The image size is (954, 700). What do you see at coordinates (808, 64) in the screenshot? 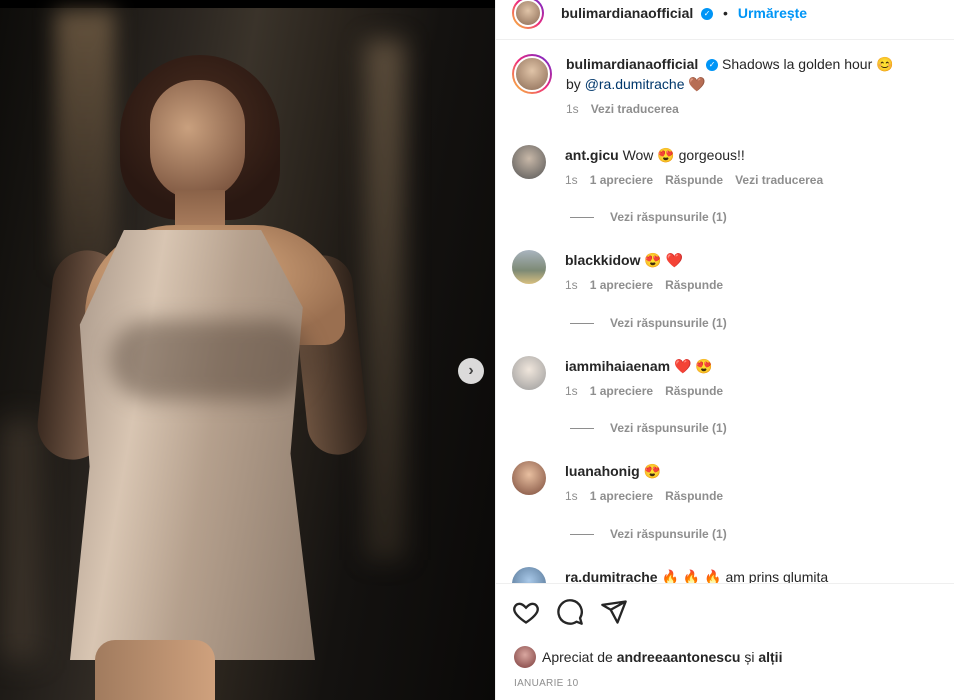
I see `caption-text: Shadows la golden hour 😊` at bounding box center [808, 64].